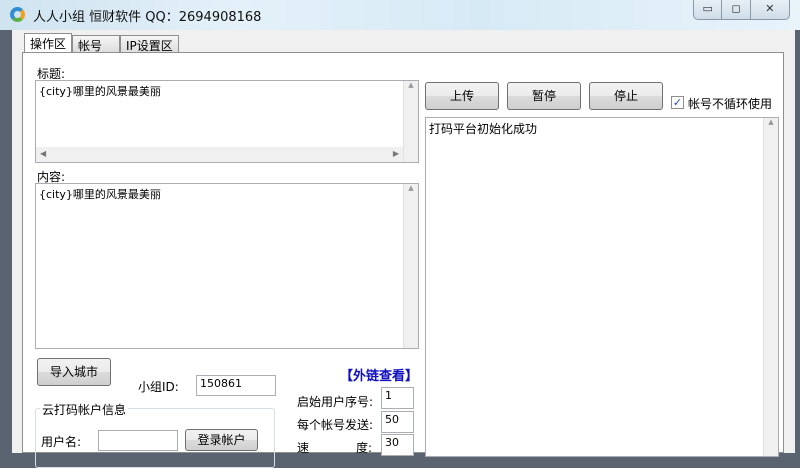  Describe the element at coordinates (397, 422) in the screenshot. I see `per-account-input: 50` at that location.